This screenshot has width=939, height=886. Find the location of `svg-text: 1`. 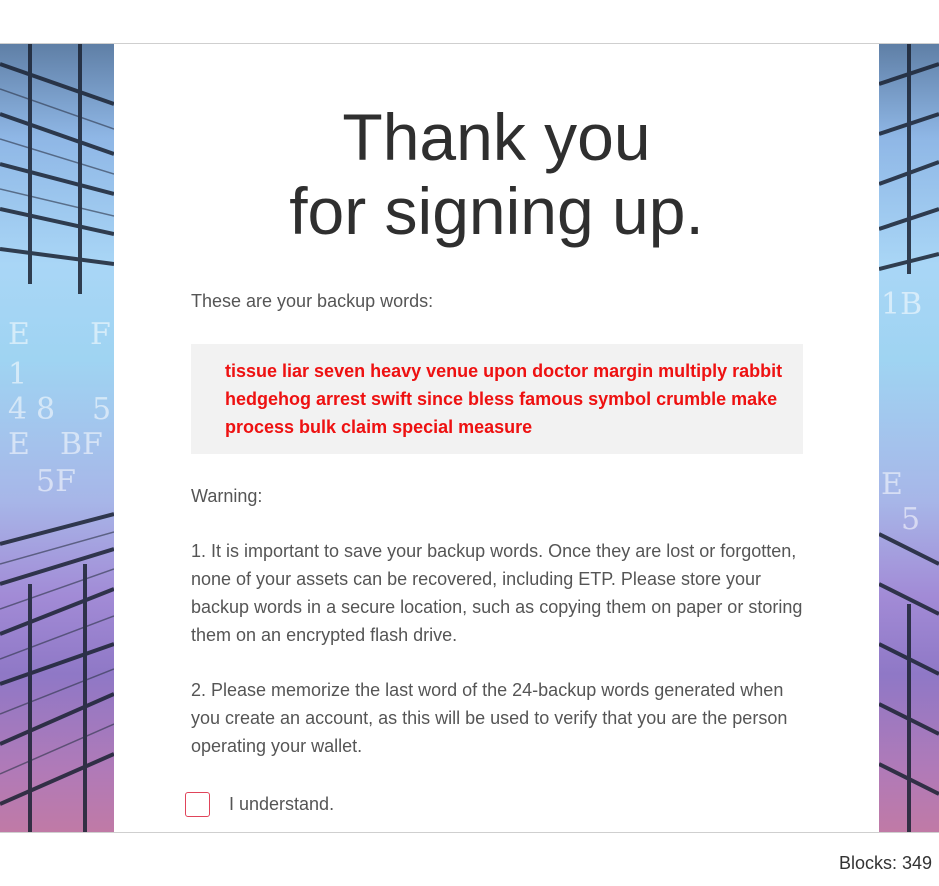

svg-text: 1 is located at coordinates (17, 374).